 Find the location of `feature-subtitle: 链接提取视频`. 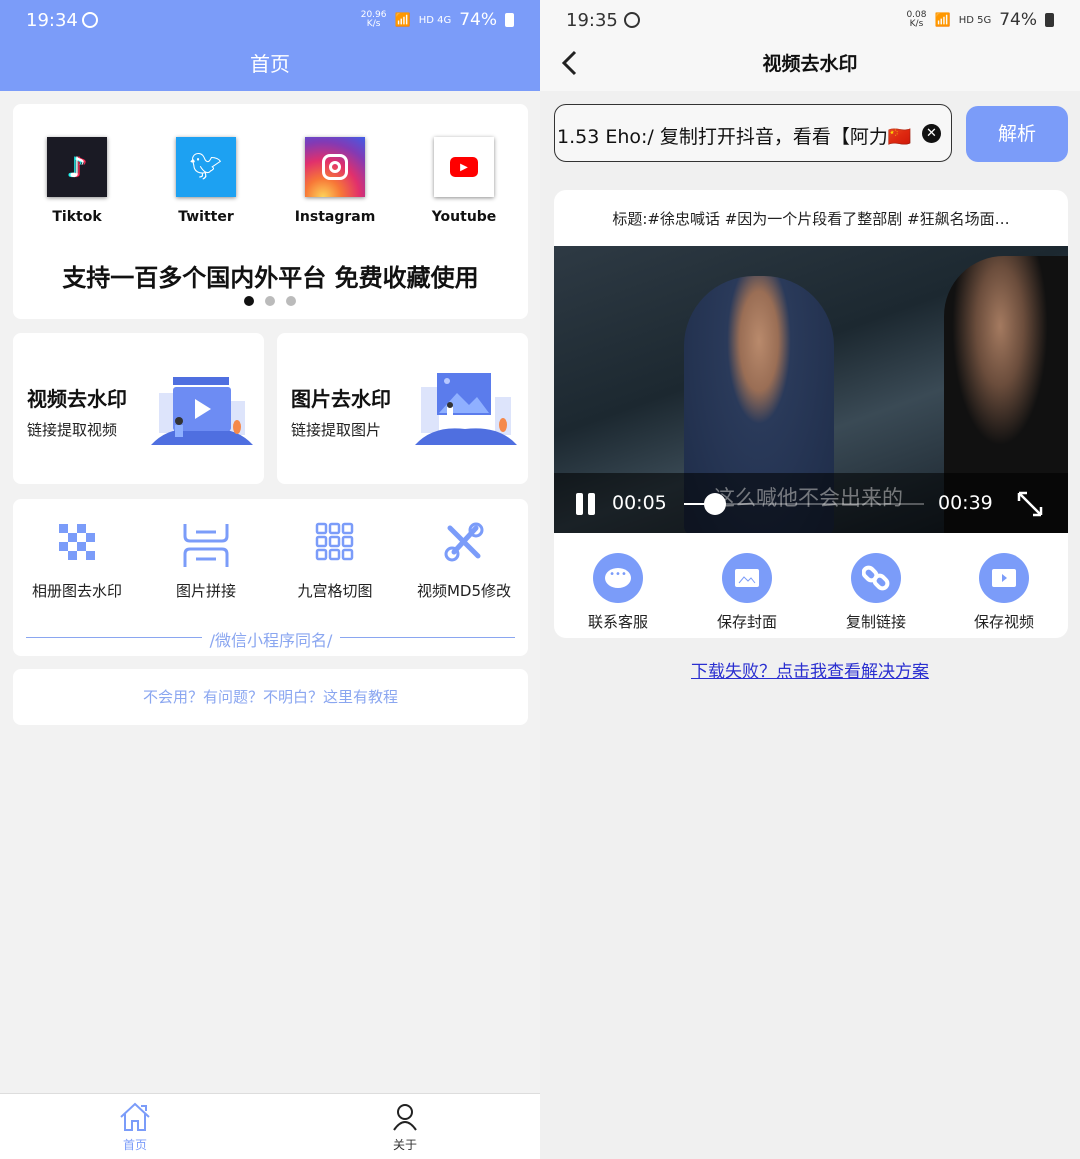

feature-subtitle: 链接提取视频 is located at coordinates (72, 430).